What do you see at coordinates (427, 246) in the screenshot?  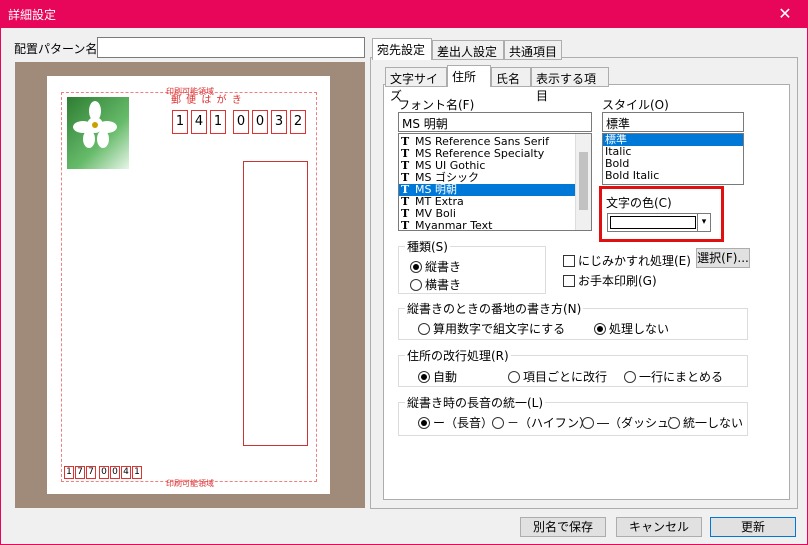 I see `kind-label: 種類(S)` at bounding box center [427, 246].